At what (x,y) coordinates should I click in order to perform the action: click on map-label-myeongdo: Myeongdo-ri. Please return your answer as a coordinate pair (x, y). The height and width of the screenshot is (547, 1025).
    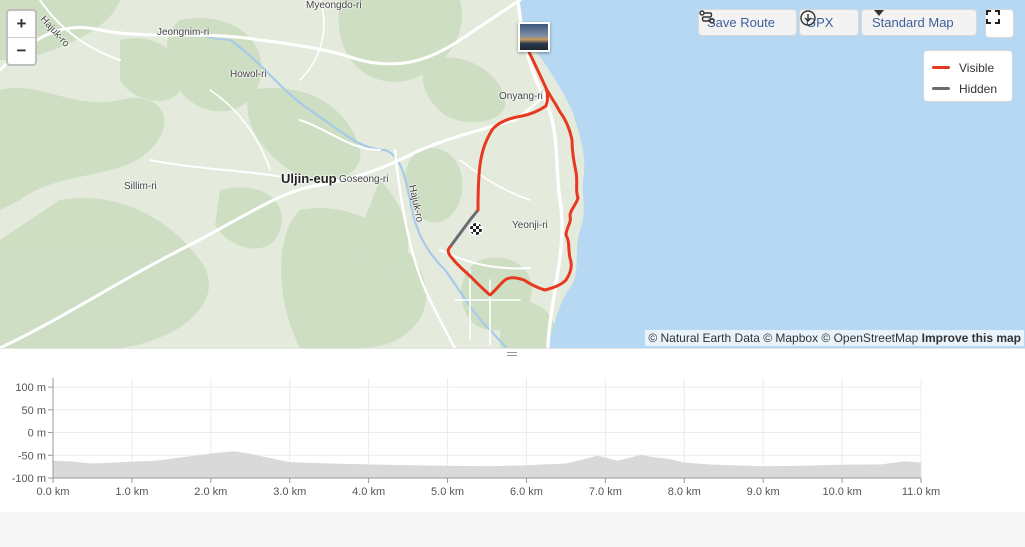
    Looking at the image, I should click on (334, 5).